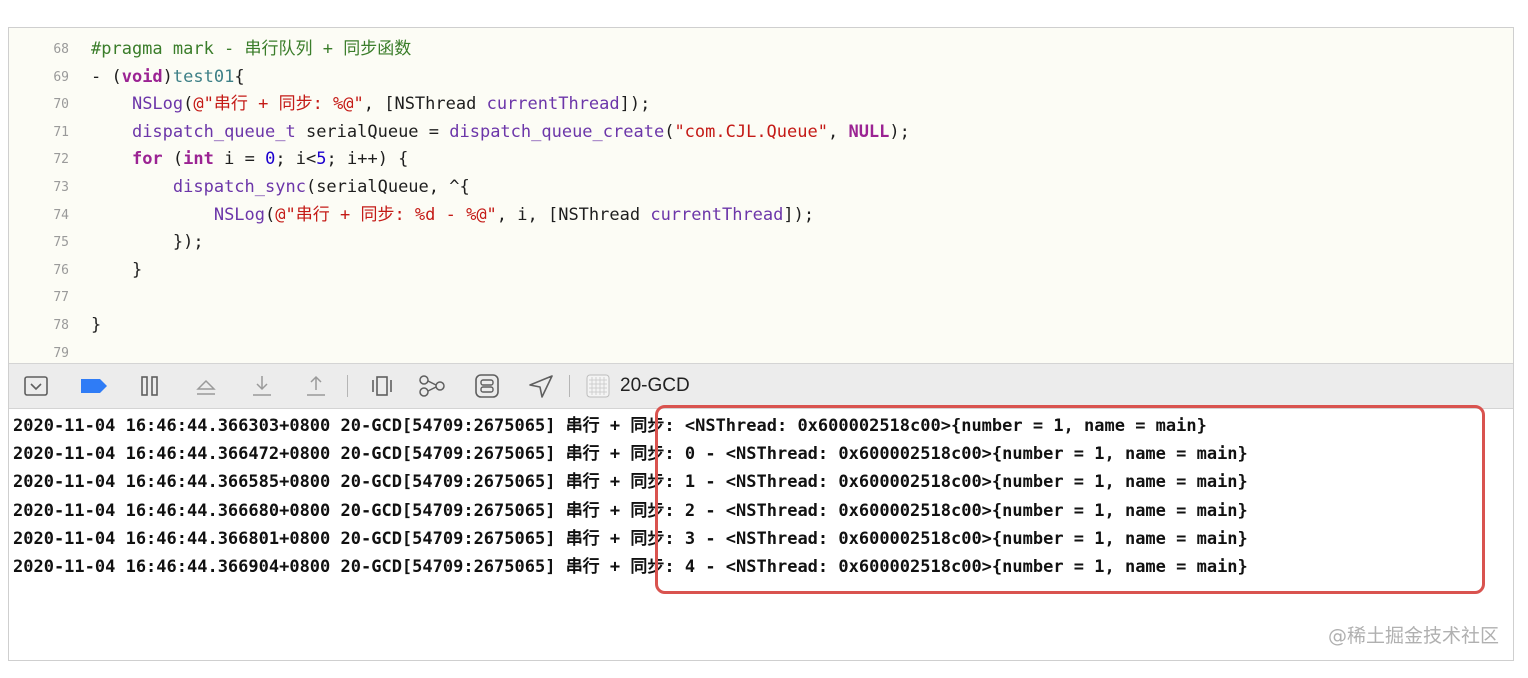  Describe the element at coordinates (206, 386) in the screenshot. I see `step-over-icon` at that location.